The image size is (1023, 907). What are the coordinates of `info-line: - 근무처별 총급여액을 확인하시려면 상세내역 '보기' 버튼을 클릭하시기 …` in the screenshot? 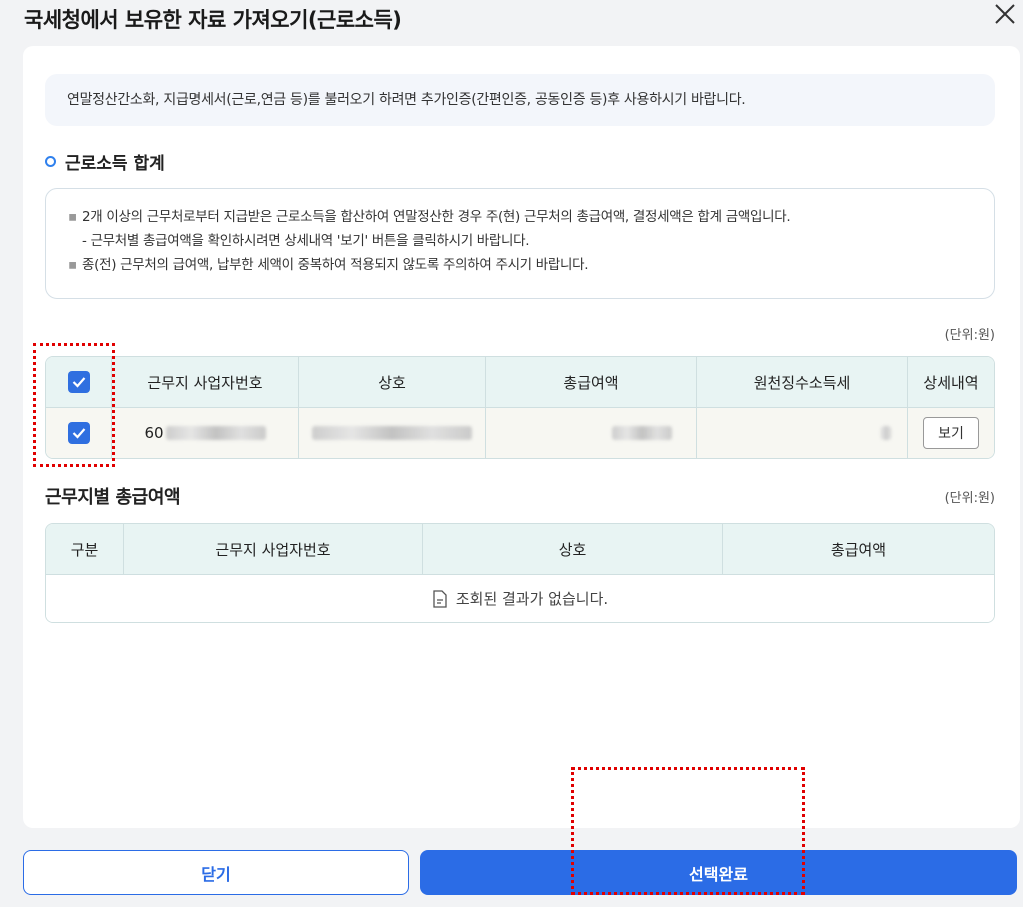 It's located at (306, 241).